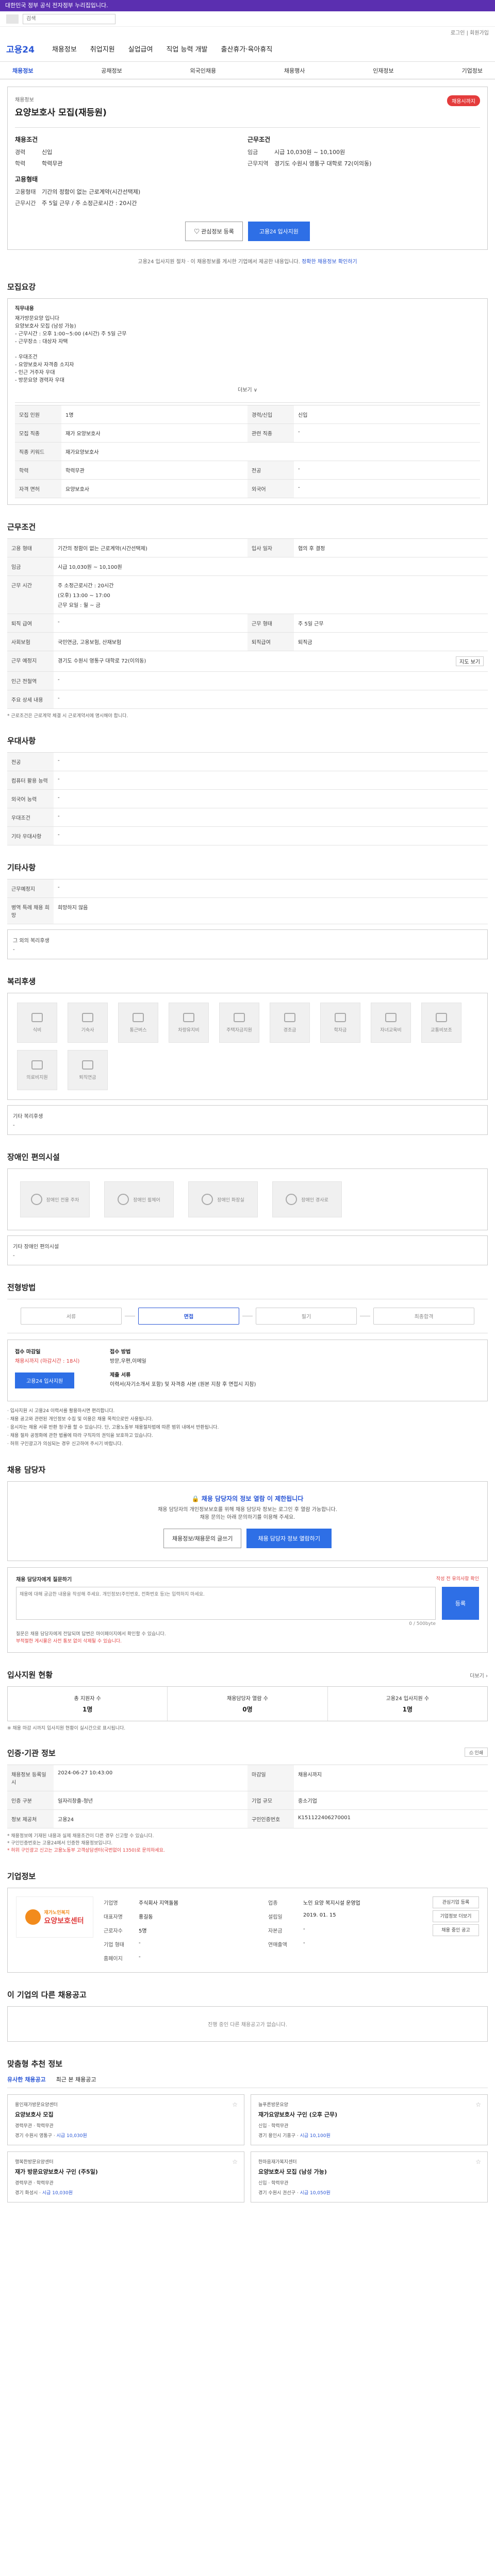  What do you see at coordinates (329, 262) in the screenshot?
I see `header-note-link: 정확한 채용정보 확인하기` at bounding box center [329, 262].